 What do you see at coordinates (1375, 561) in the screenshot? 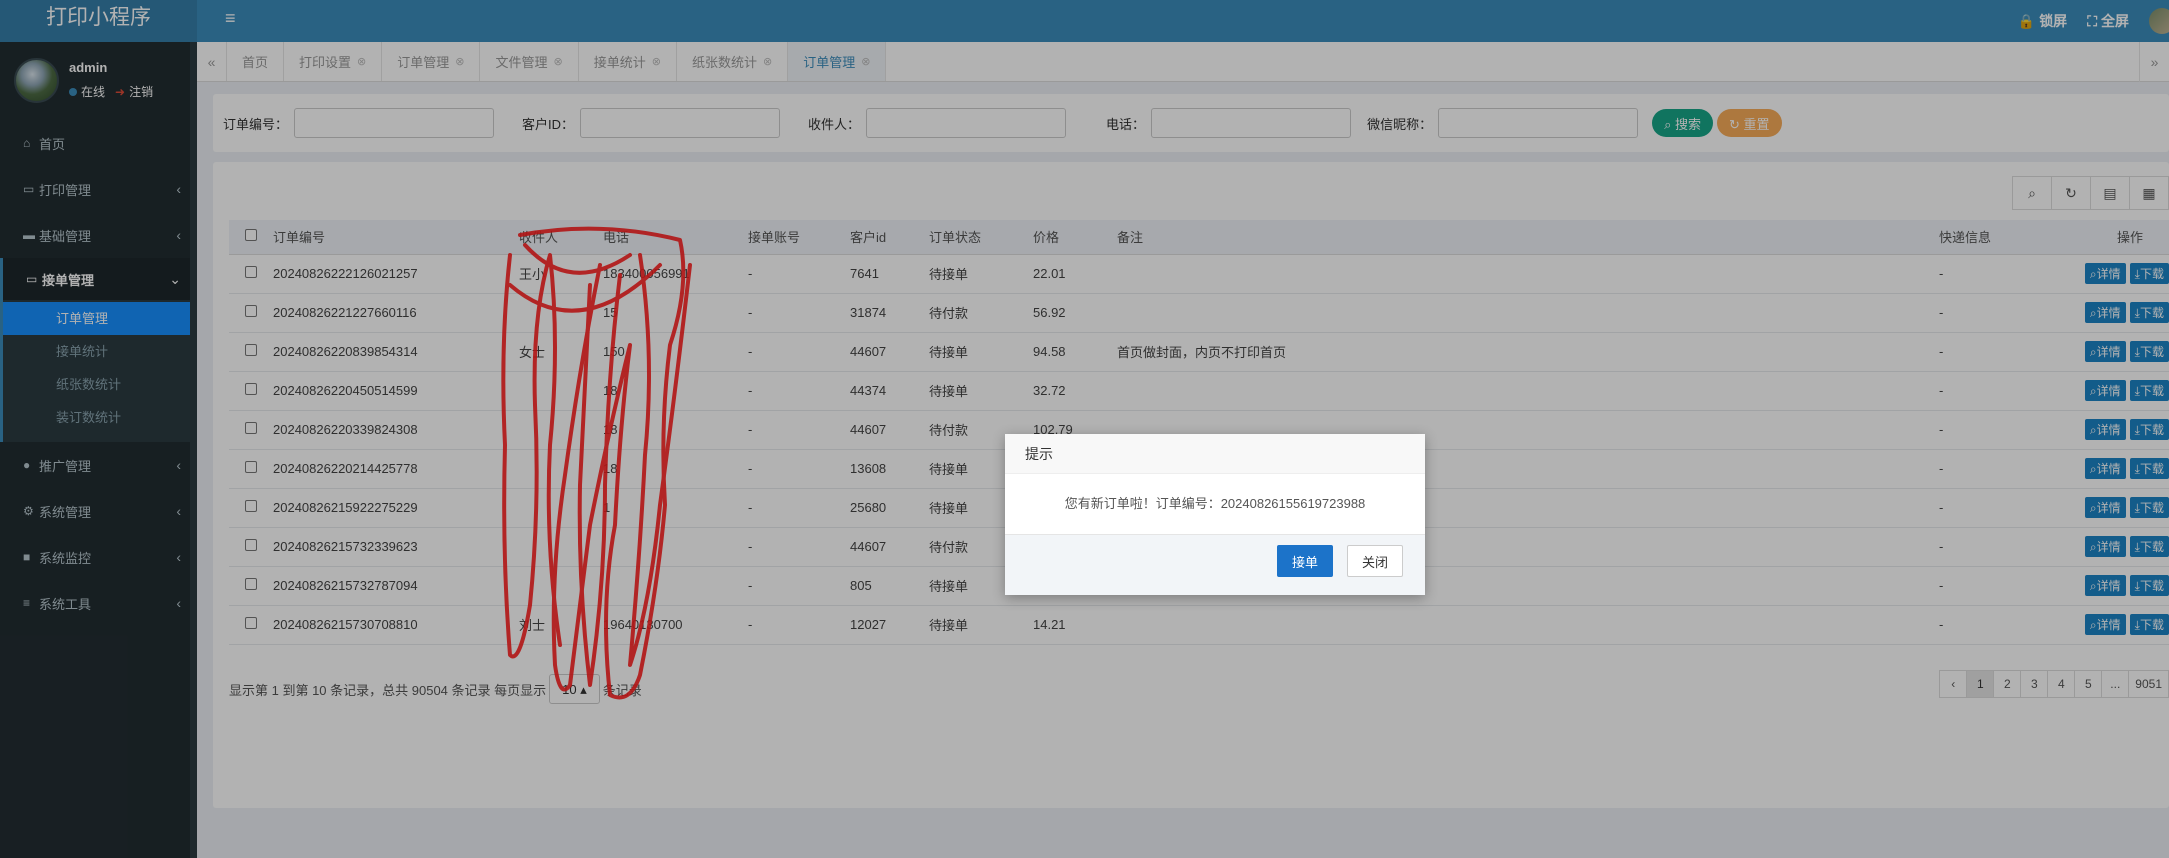
I see `close-dialog-button: 关闭` at bounding box center [1375, 561].